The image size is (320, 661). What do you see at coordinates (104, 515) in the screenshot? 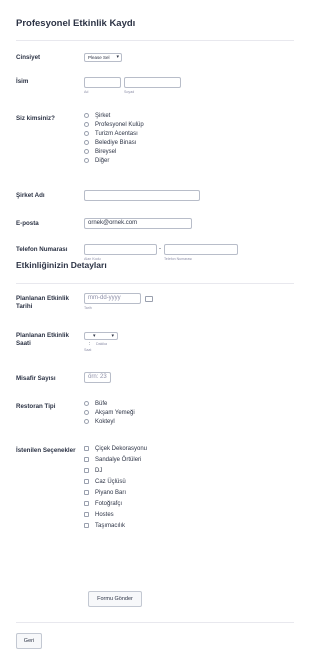
I see `option-label: Hostes` at bounding box center [104, 515].